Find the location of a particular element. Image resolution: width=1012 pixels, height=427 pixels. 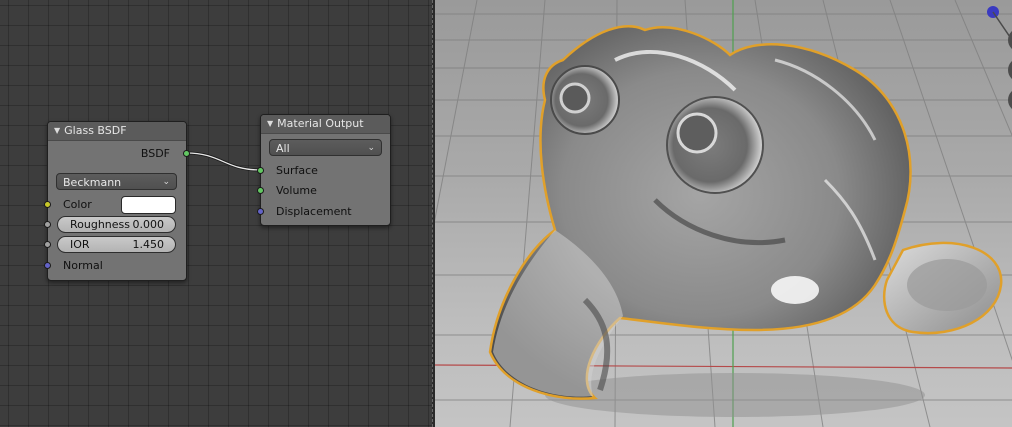

volume-label: Volume is located at coordinates (296, 190).